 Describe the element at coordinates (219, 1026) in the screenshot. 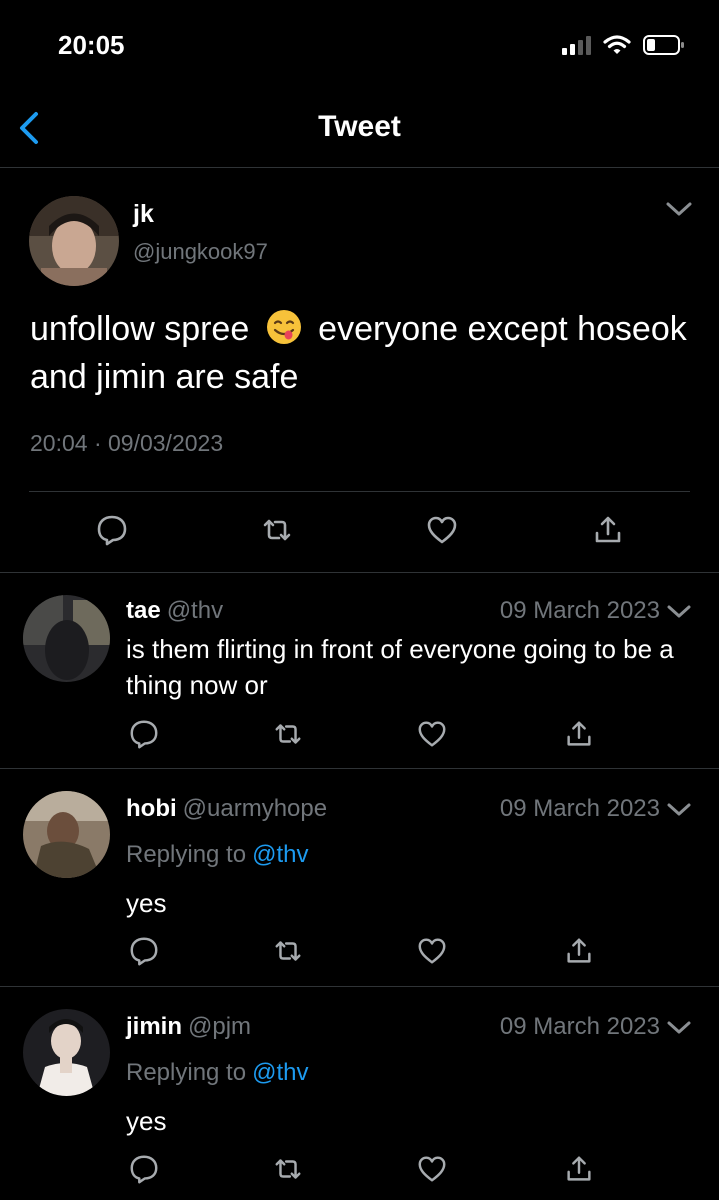

I see `reply-author-handle: @pjm` at that location.